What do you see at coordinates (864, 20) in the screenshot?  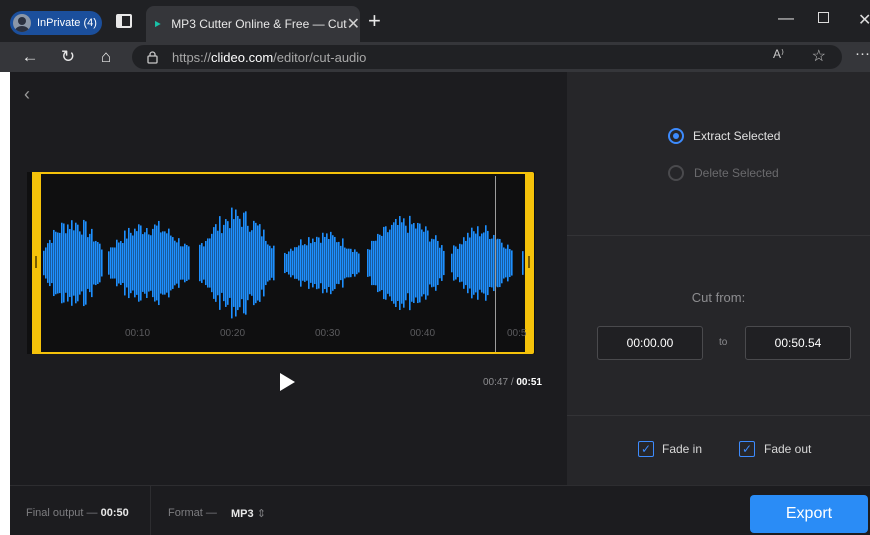 I see `close-window-icon: ✕` at bounding box center [864, 20].